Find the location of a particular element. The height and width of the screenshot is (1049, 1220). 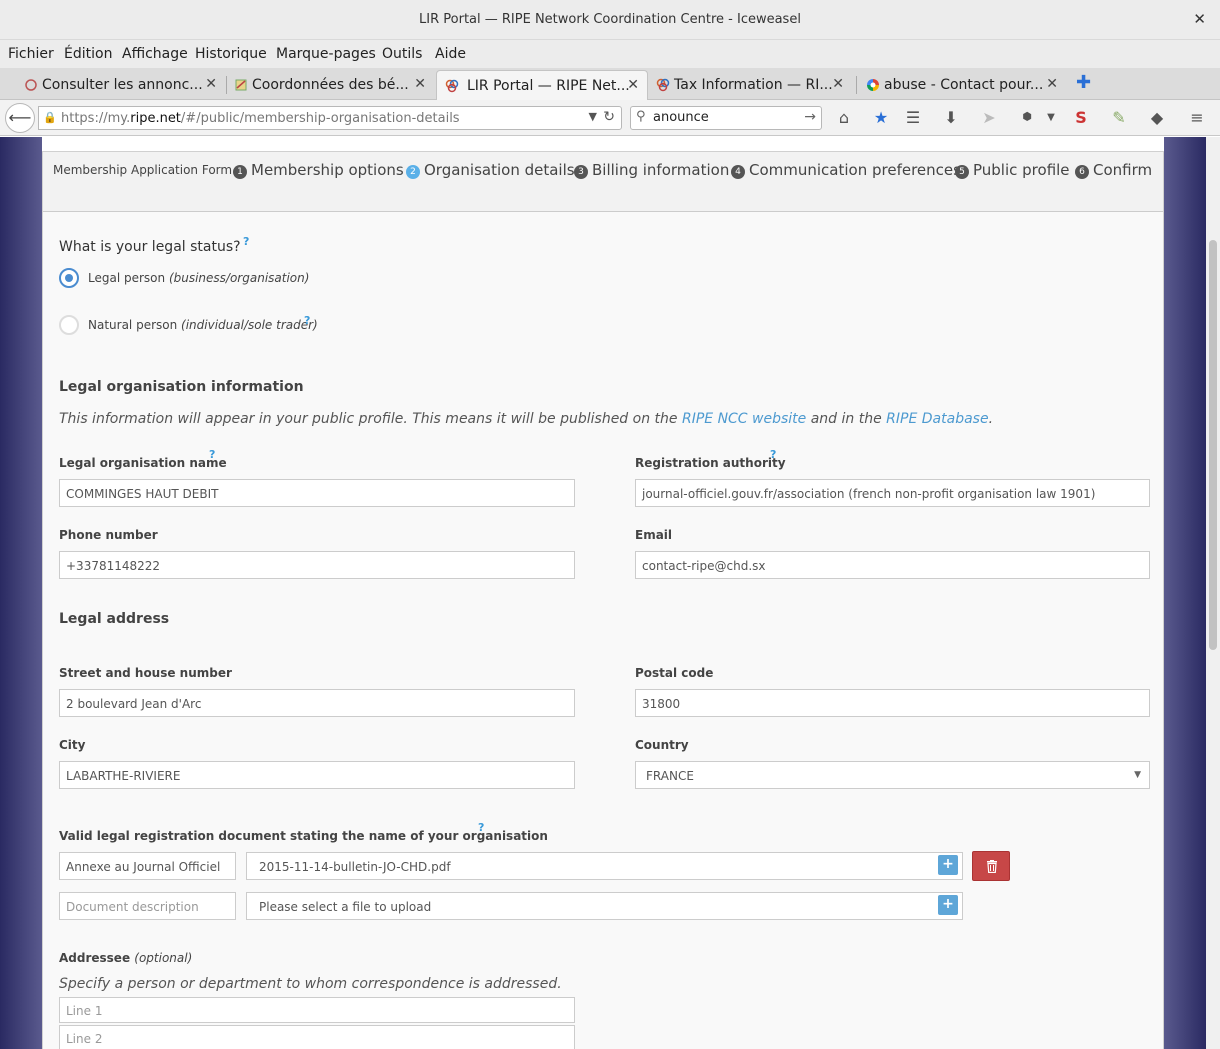

bookmark-star-icon: ★ is located at coordinates (881, 117).